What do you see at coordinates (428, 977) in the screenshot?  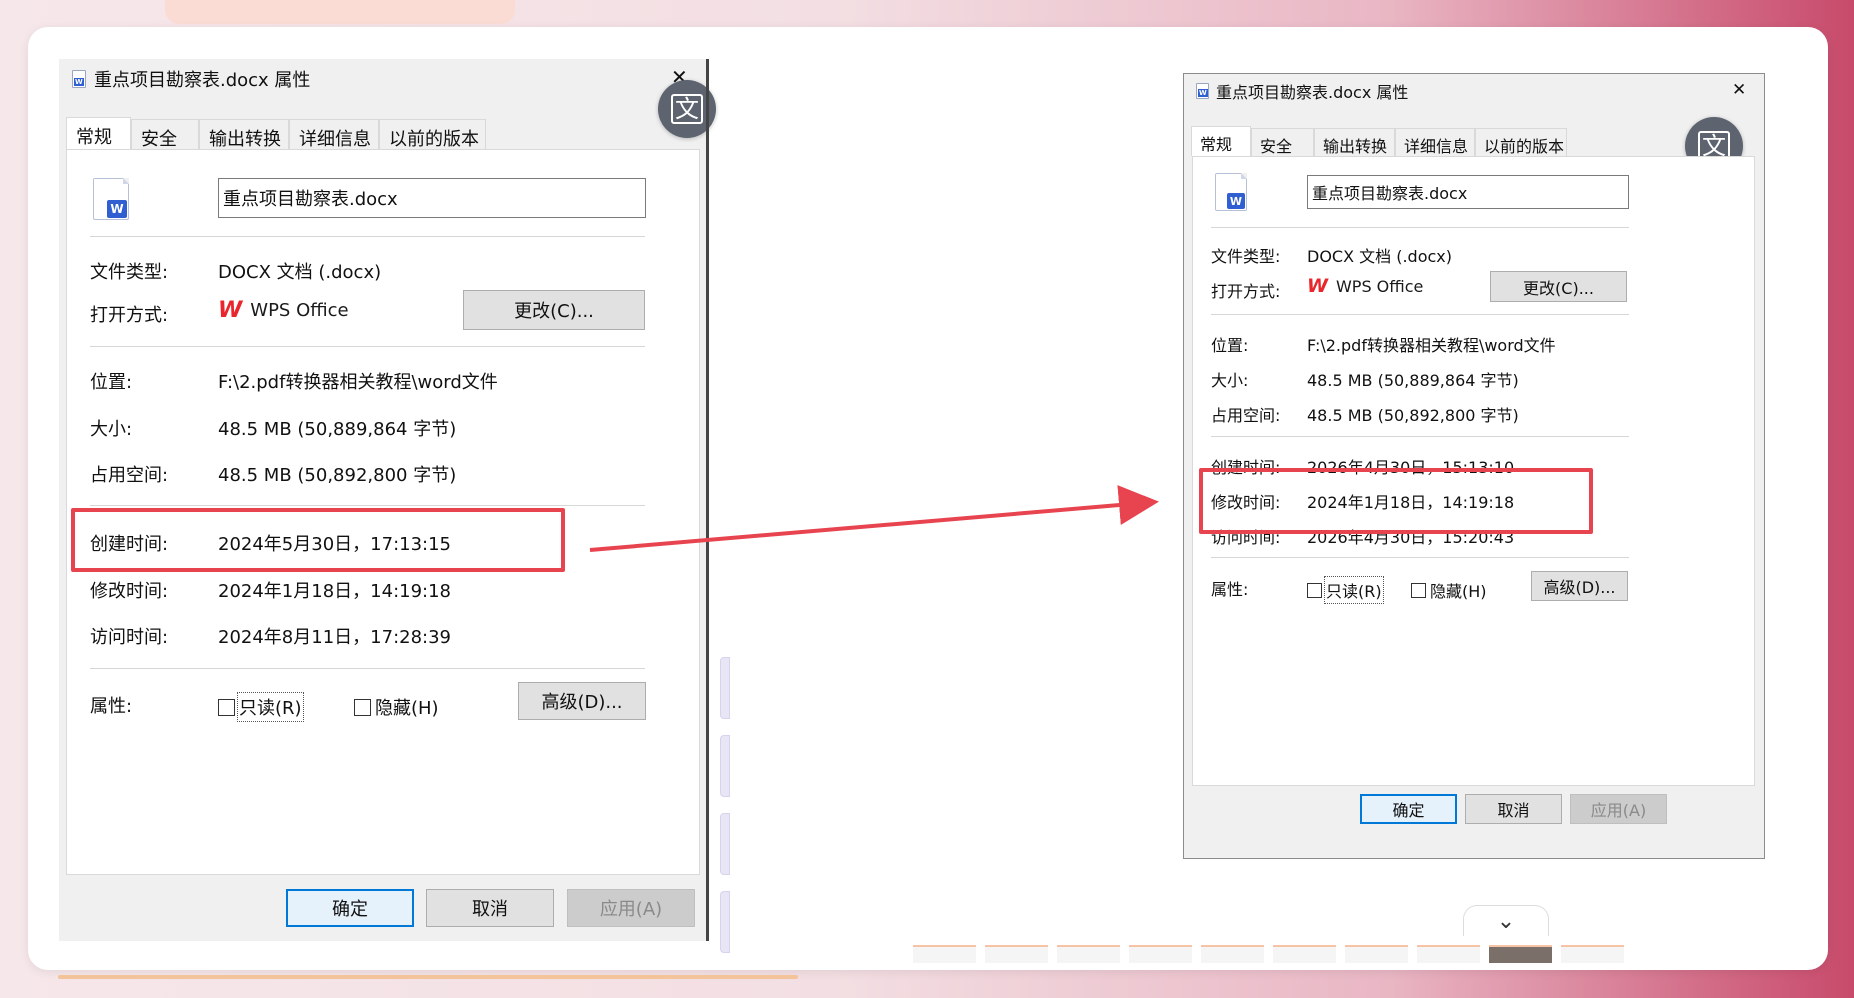 I see `progress-bar` at bounding box center [428, 977].